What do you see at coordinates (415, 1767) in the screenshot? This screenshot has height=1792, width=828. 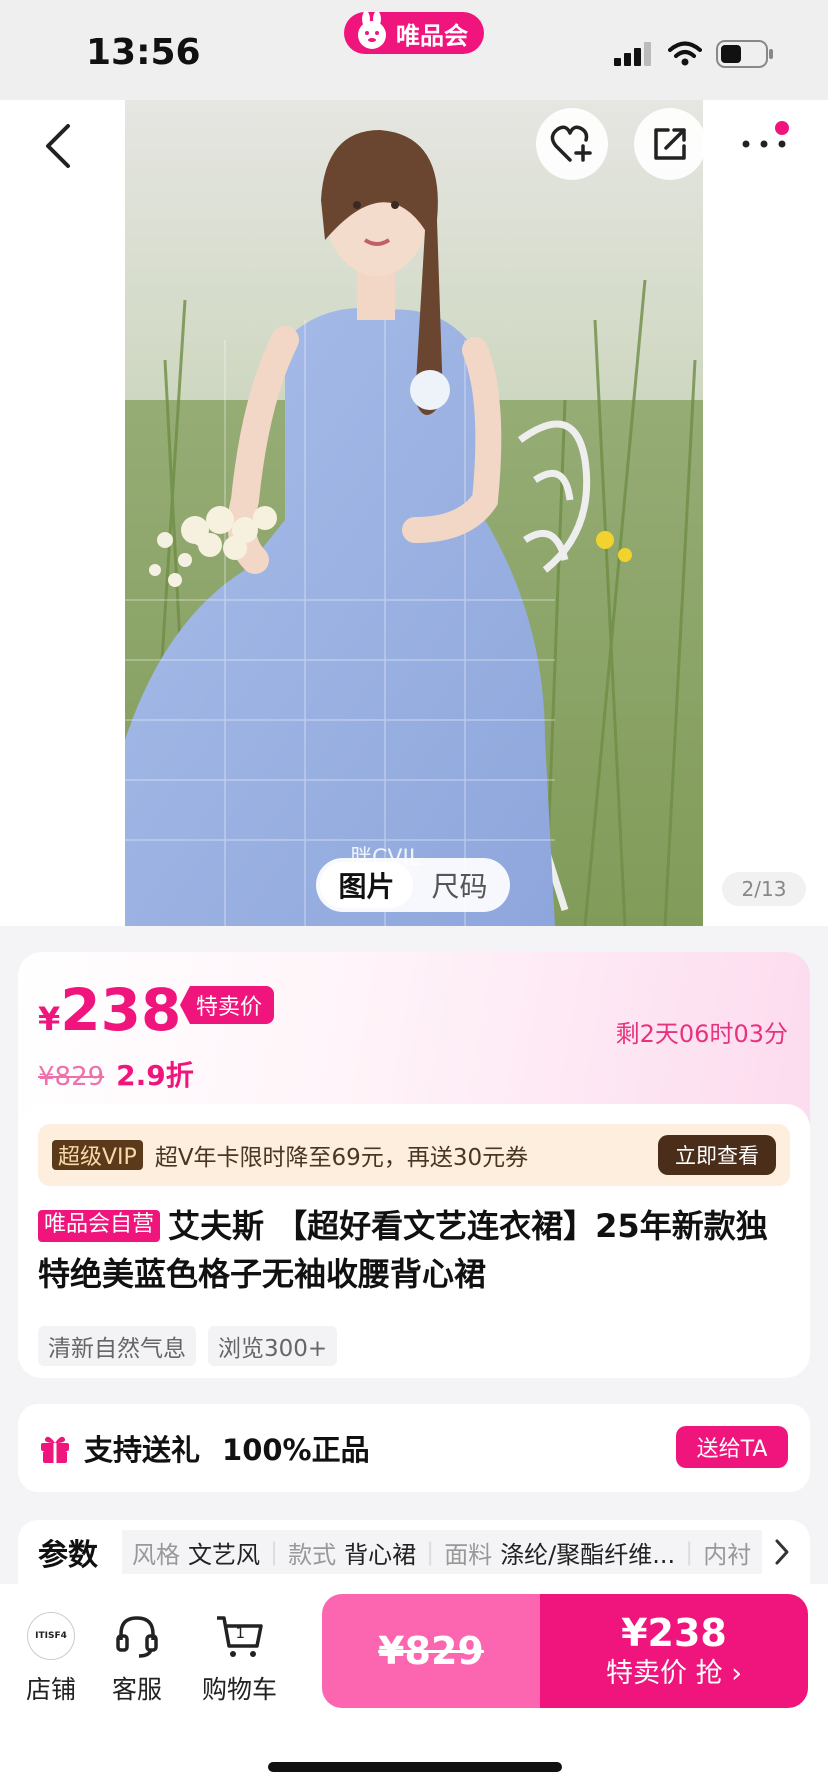 I see `home-indicator` at bounding box center [415, 1767].